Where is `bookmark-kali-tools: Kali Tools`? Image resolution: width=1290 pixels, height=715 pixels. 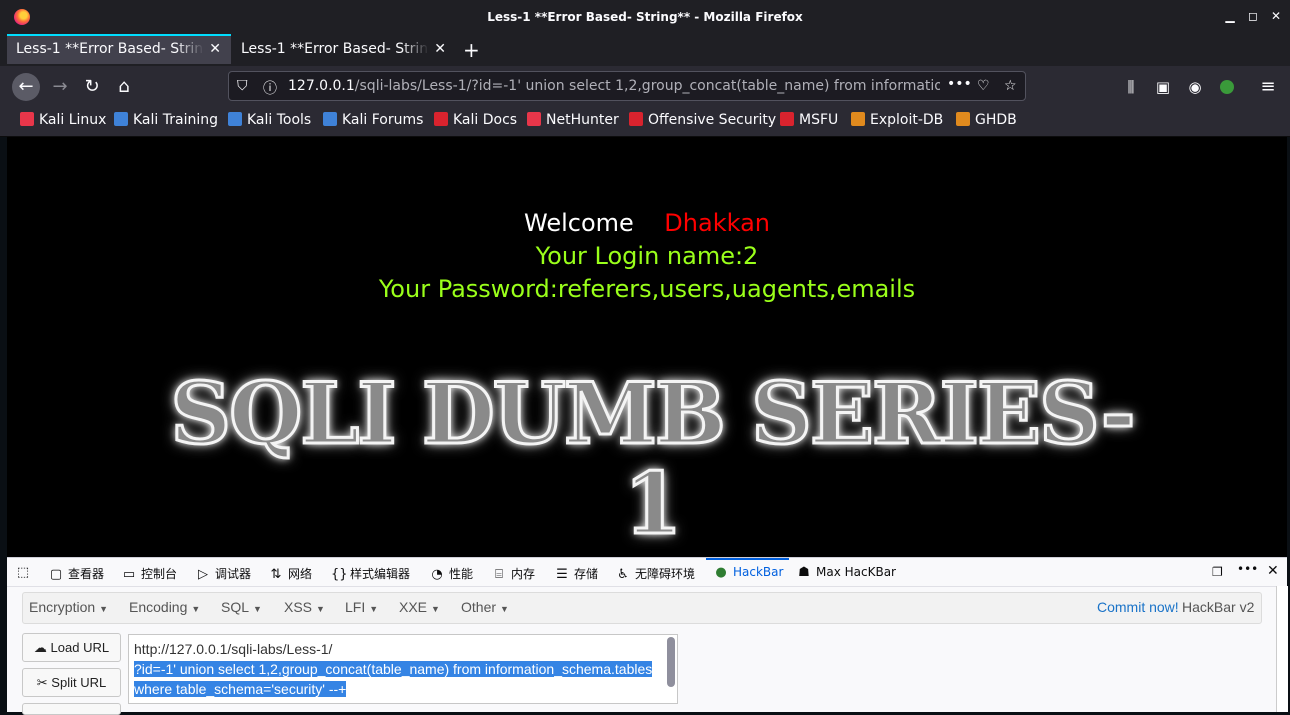
bookmark-kali-tools: Kali Tools is located at coordinates (269, 120).